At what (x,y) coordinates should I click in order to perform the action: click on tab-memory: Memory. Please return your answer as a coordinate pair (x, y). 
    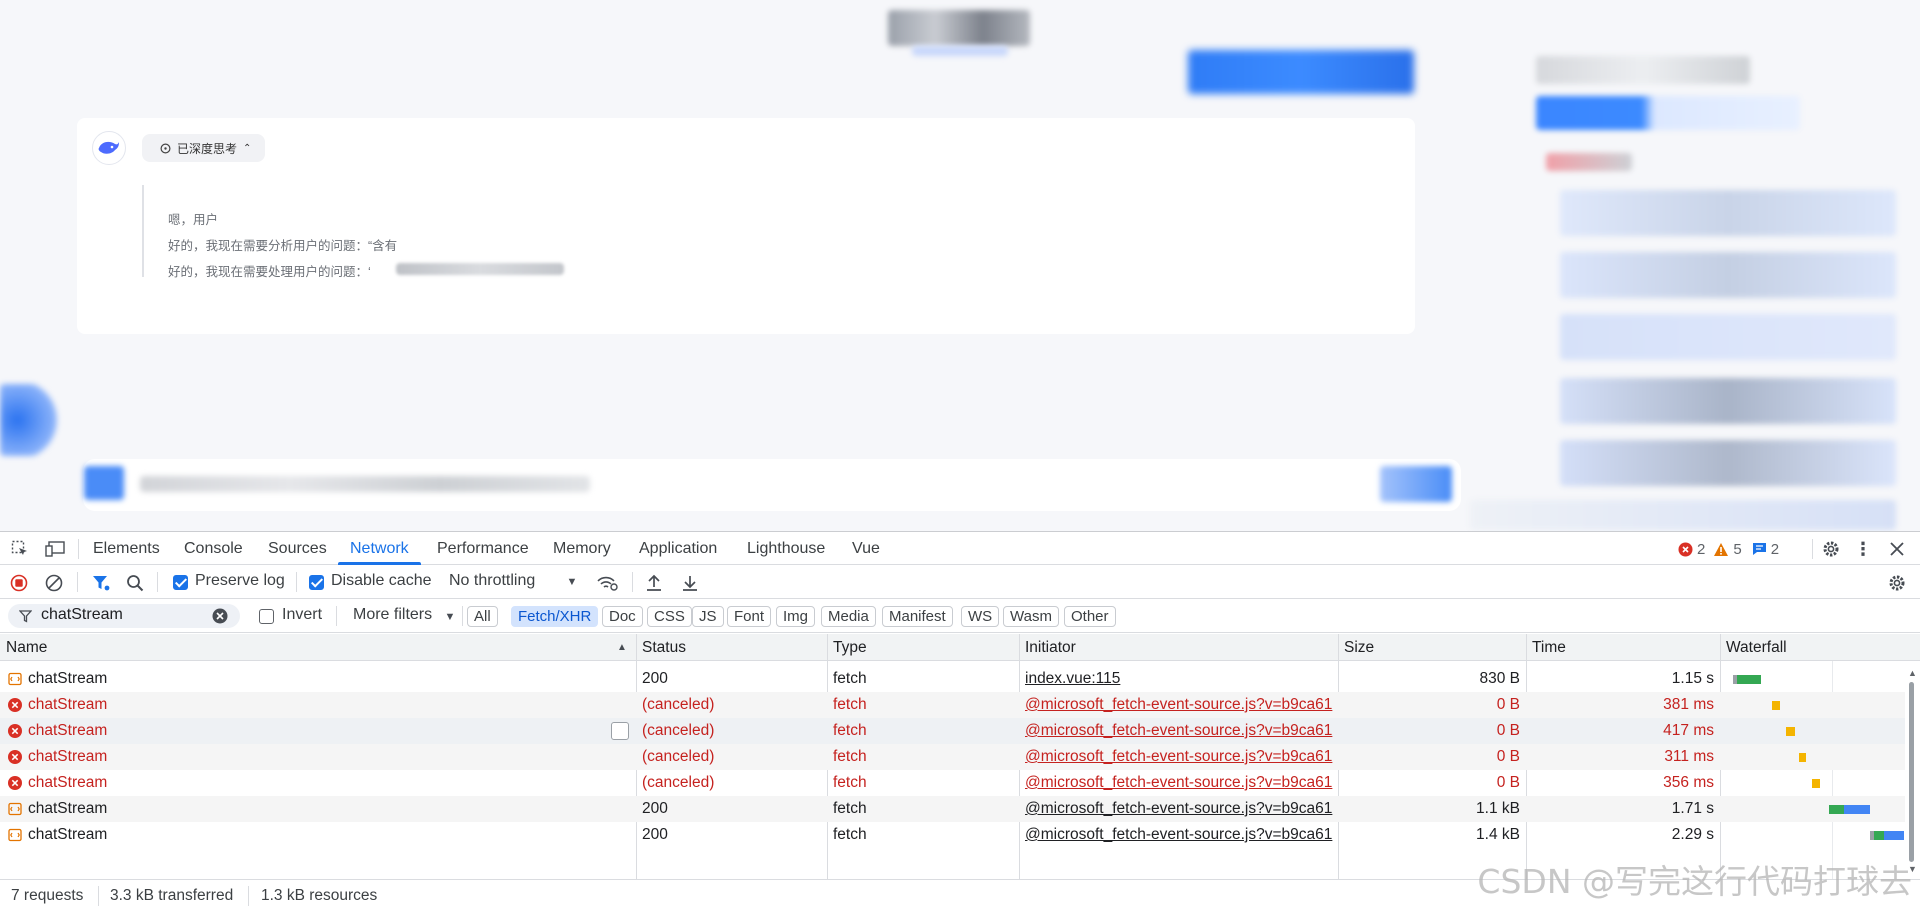
    Looking at the image, I should click on (582, 548).